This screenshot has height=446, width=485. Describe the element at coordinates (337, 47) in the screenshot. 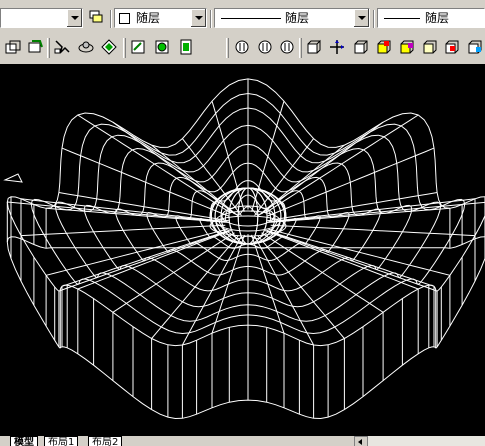

I see `move-3d-icon` at that location.